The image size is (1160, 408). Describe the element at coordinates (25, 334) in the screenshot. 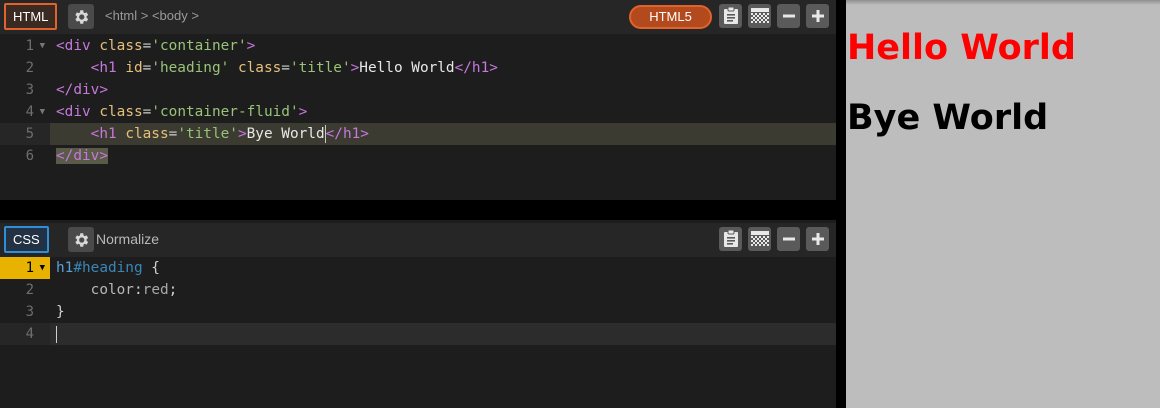

I see `line-number: 4` at that location.